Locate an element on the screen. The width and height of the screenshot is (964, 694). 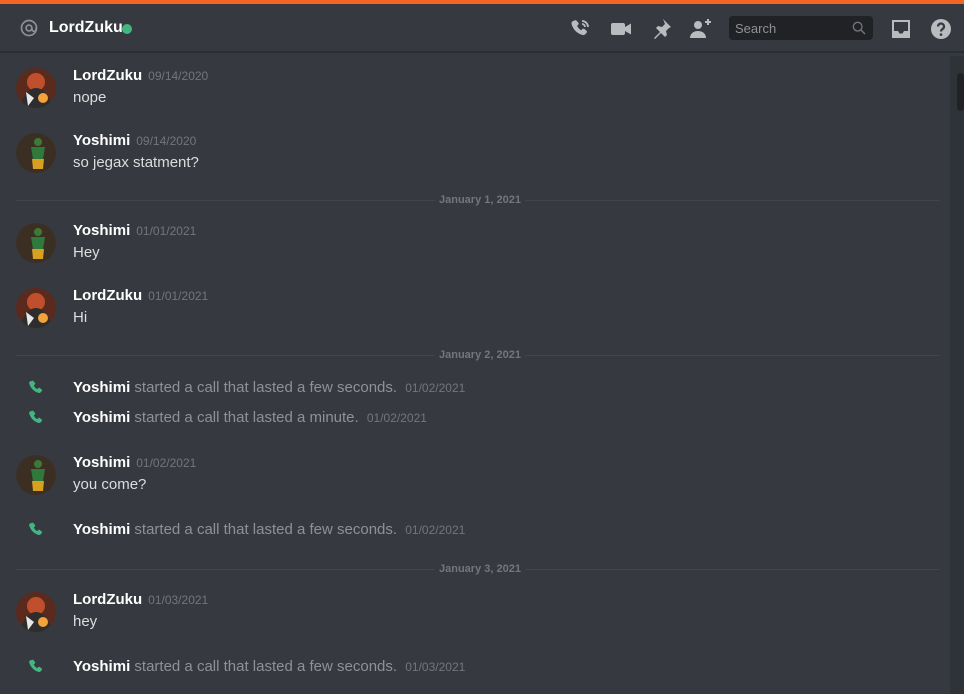
message-content: nope is located at coordinates (90, 97).